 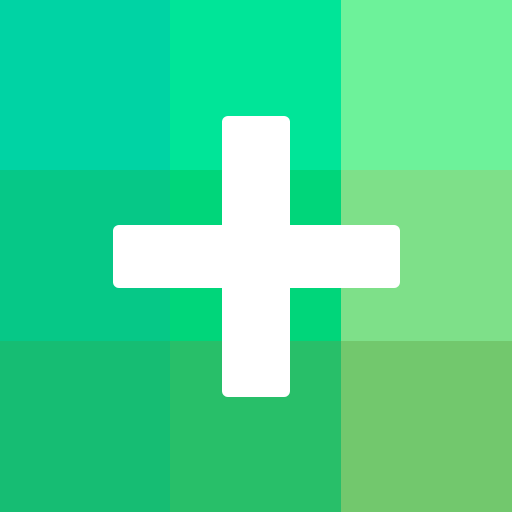 What do you see at coordinates (85, 426) in the screenshot?
I see `tile-bottom-left` at bounding box center [85, 426].